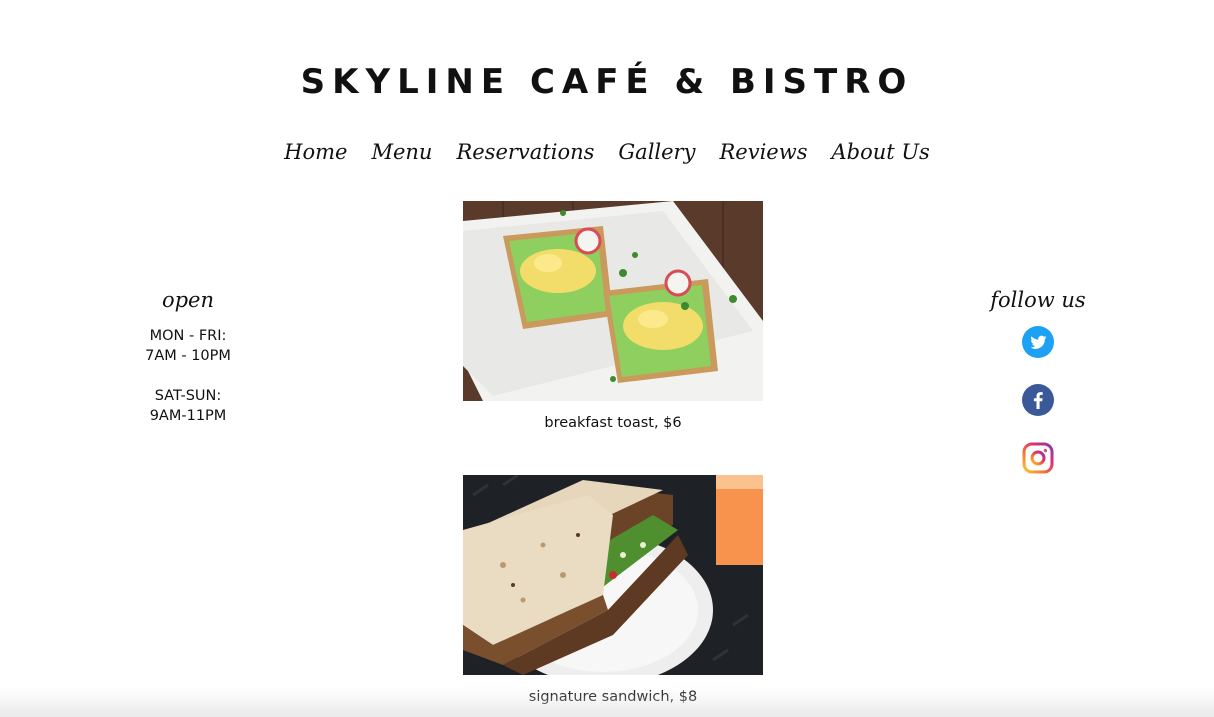 The image size is (1214, 717). Describe the element at coordinates (607, 82) in the screenshot. I see `site-title: SKYLINE CAFÉ & BISTRO` at that location.